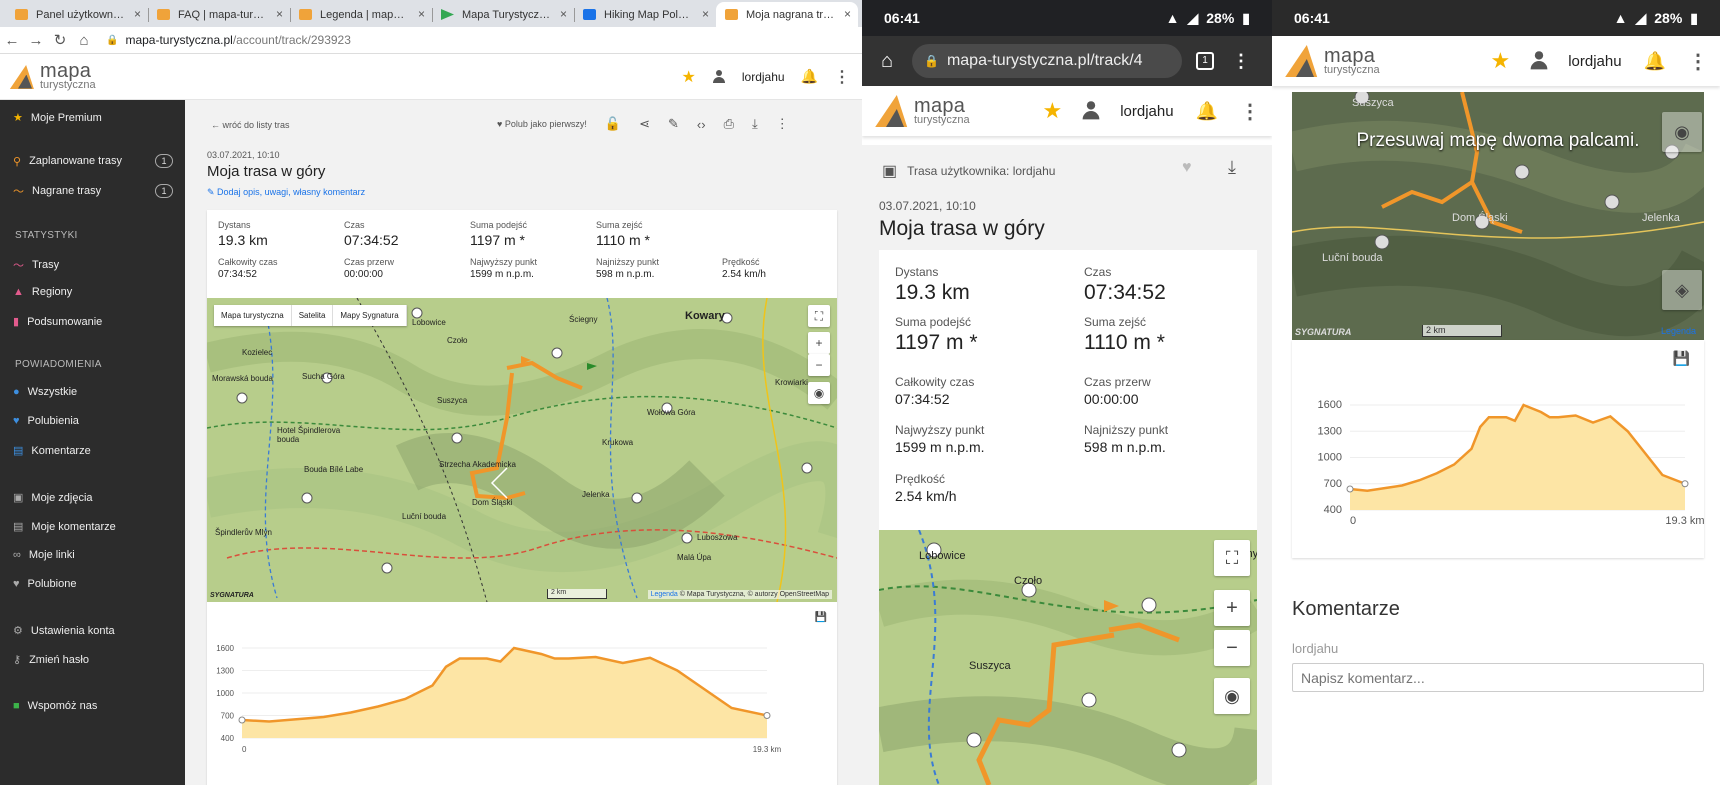 This screenshot has height=785, width=1720. What do you see at coordinates (664, 594) in the screenshot?
I see `legend-link: Legenda` at bounding box center [664, 594].